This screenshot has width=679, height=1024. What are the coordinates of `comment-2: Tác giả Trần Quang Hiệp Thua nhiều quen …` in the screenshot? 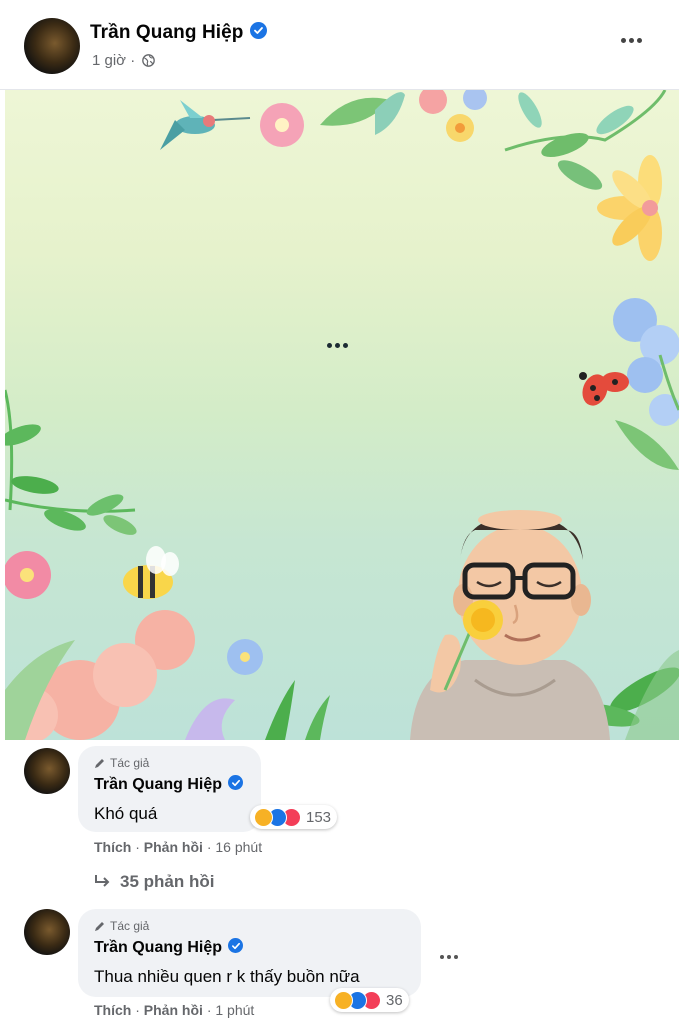 It's located at (339, 964).